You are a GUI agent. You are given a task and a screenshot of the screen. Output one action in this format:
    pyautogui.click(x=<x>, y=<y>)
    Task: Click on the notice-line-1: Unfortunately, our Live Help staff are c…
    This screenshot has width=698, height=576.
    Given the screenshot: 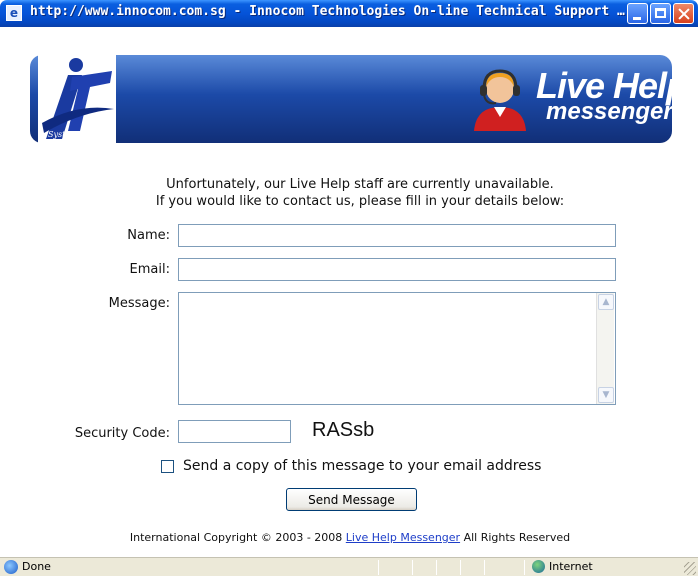 What is the action you would take?
    pyautogui.click(x=360, y=184)
    